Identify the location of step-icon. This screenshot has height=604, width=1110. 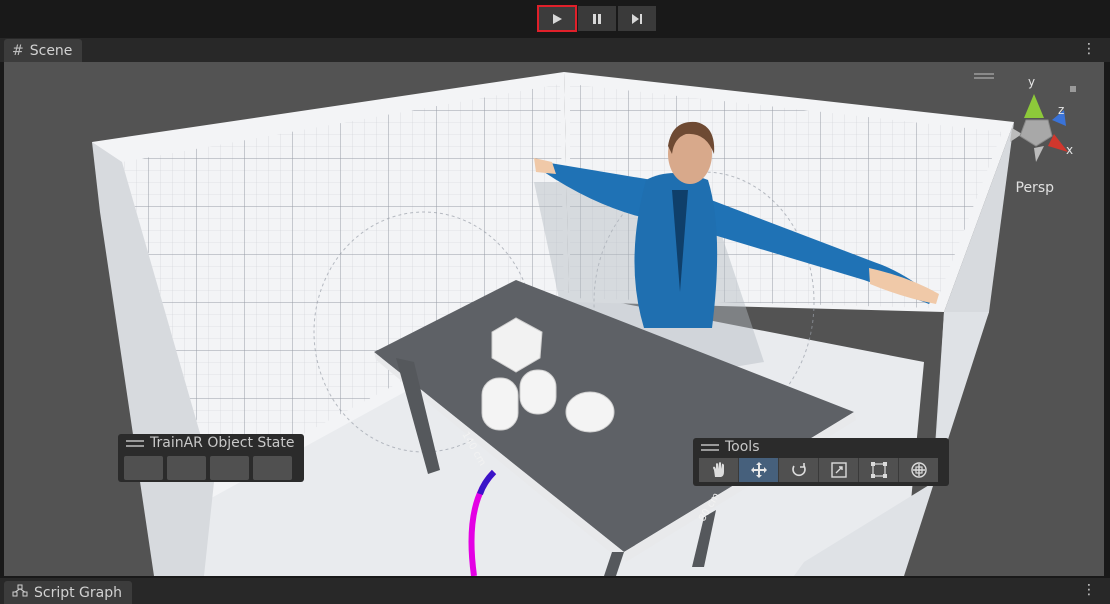
(637, 18).